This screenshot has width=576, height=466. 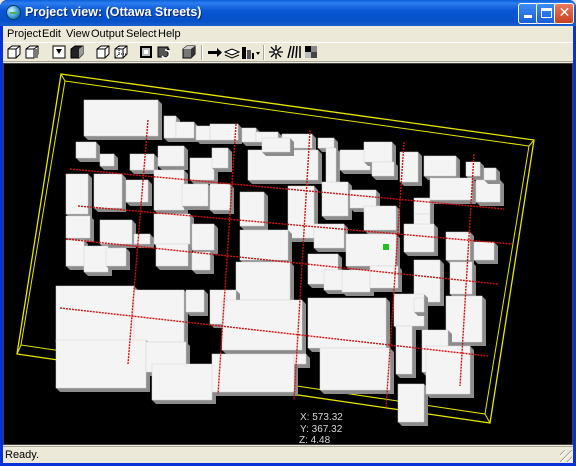 I want to click on view-side-cube-icon, so click(x=32, y=52).